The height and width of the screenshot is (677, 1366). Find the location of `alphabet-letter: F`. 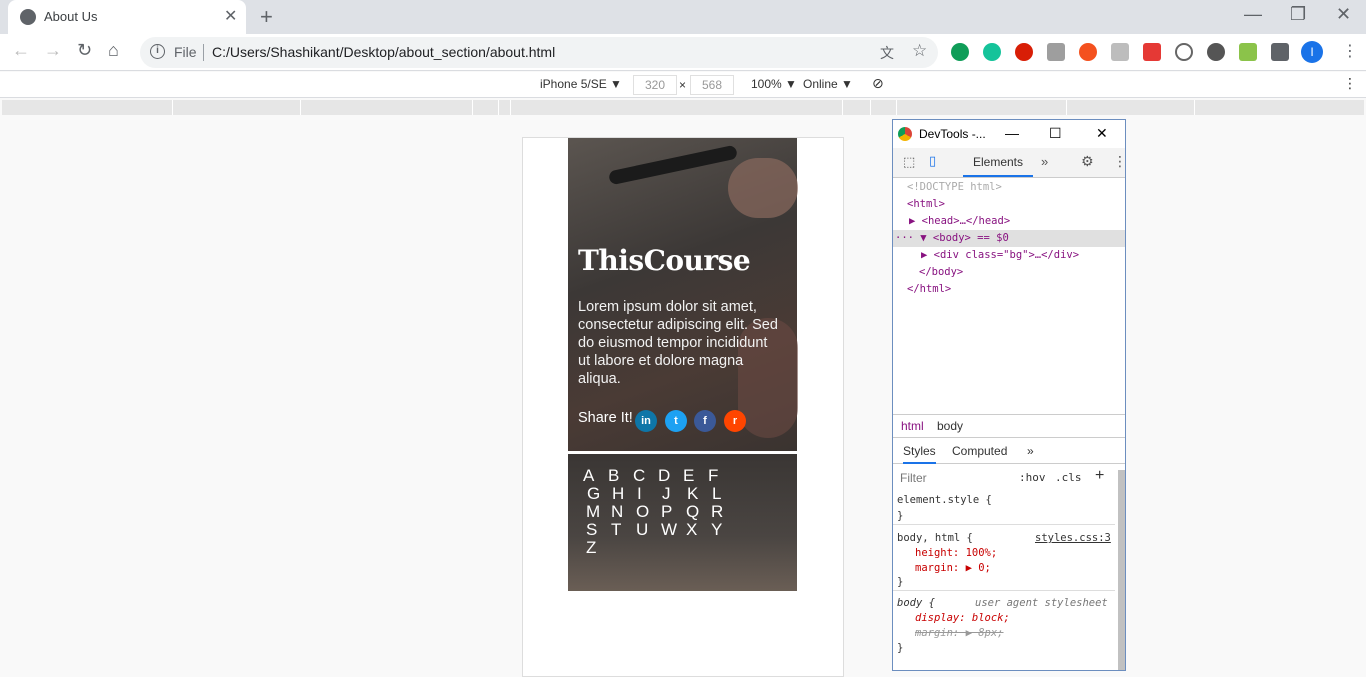

alphabet-letter: F is located at coordinates (720, 476).